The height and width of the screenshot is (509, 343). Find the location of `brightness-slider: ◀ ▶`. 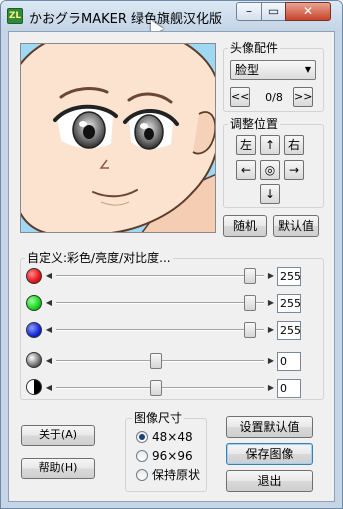

brightness-slider: ◀ ▶ is located at coordinates (160, 361).